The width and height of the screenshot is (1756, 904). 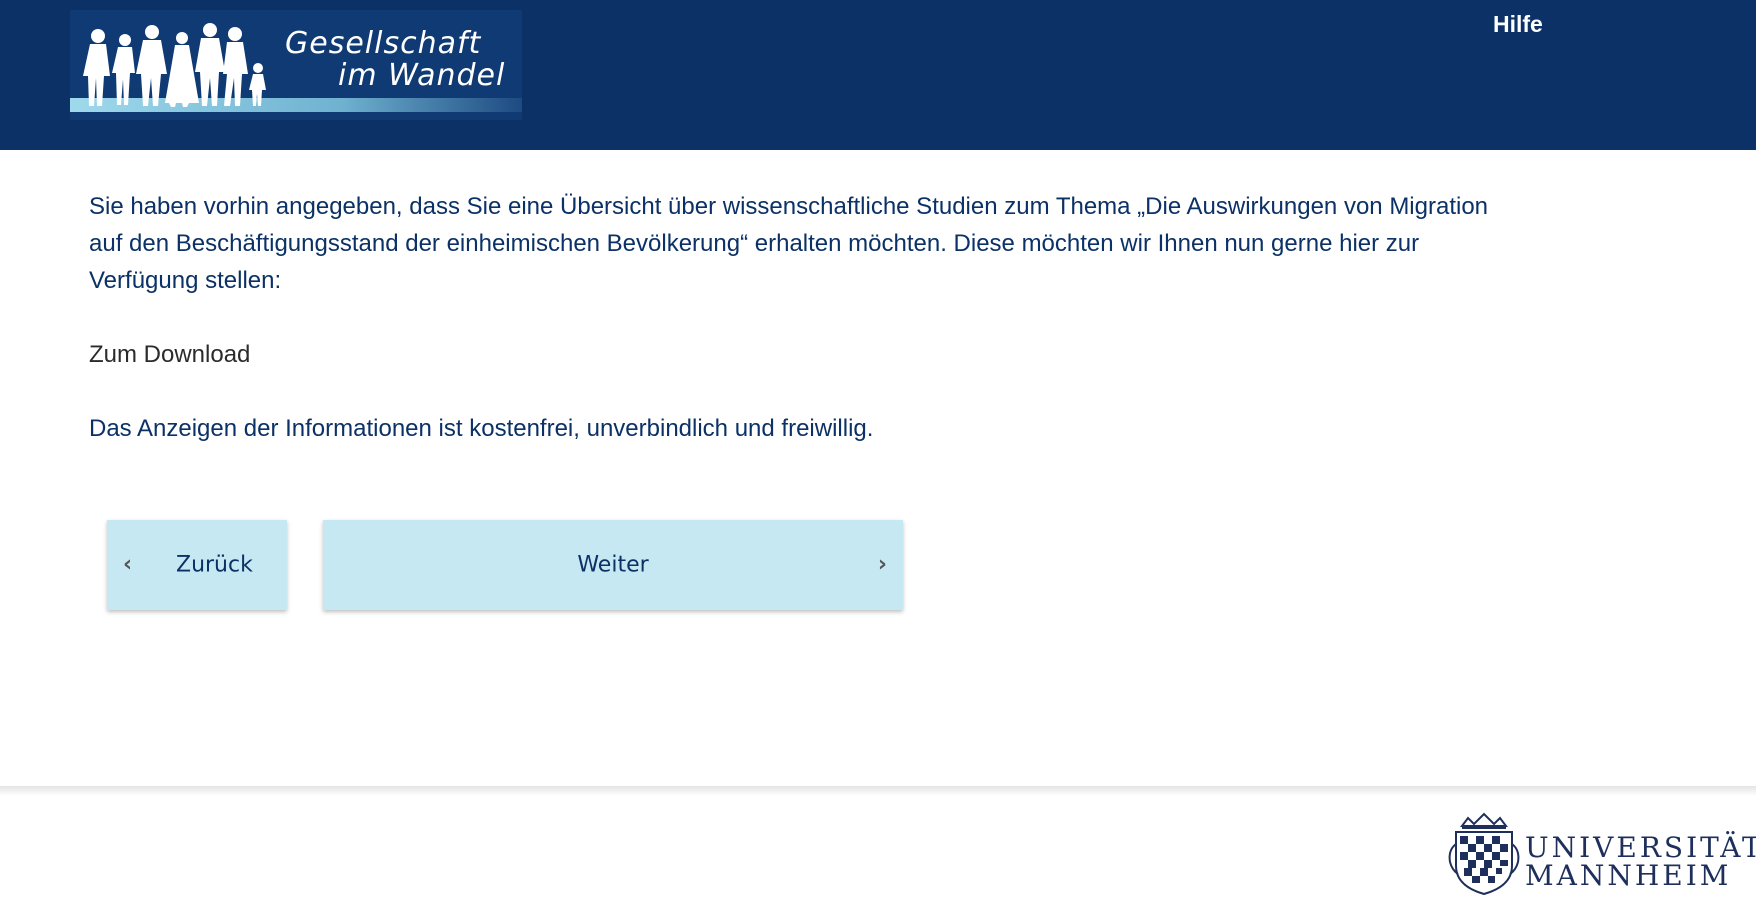 What do you see at coordinates (383, 43) in the screenshot?
I see `logo-title-line1: Gesellschaft` at bounding box center [383, 43].